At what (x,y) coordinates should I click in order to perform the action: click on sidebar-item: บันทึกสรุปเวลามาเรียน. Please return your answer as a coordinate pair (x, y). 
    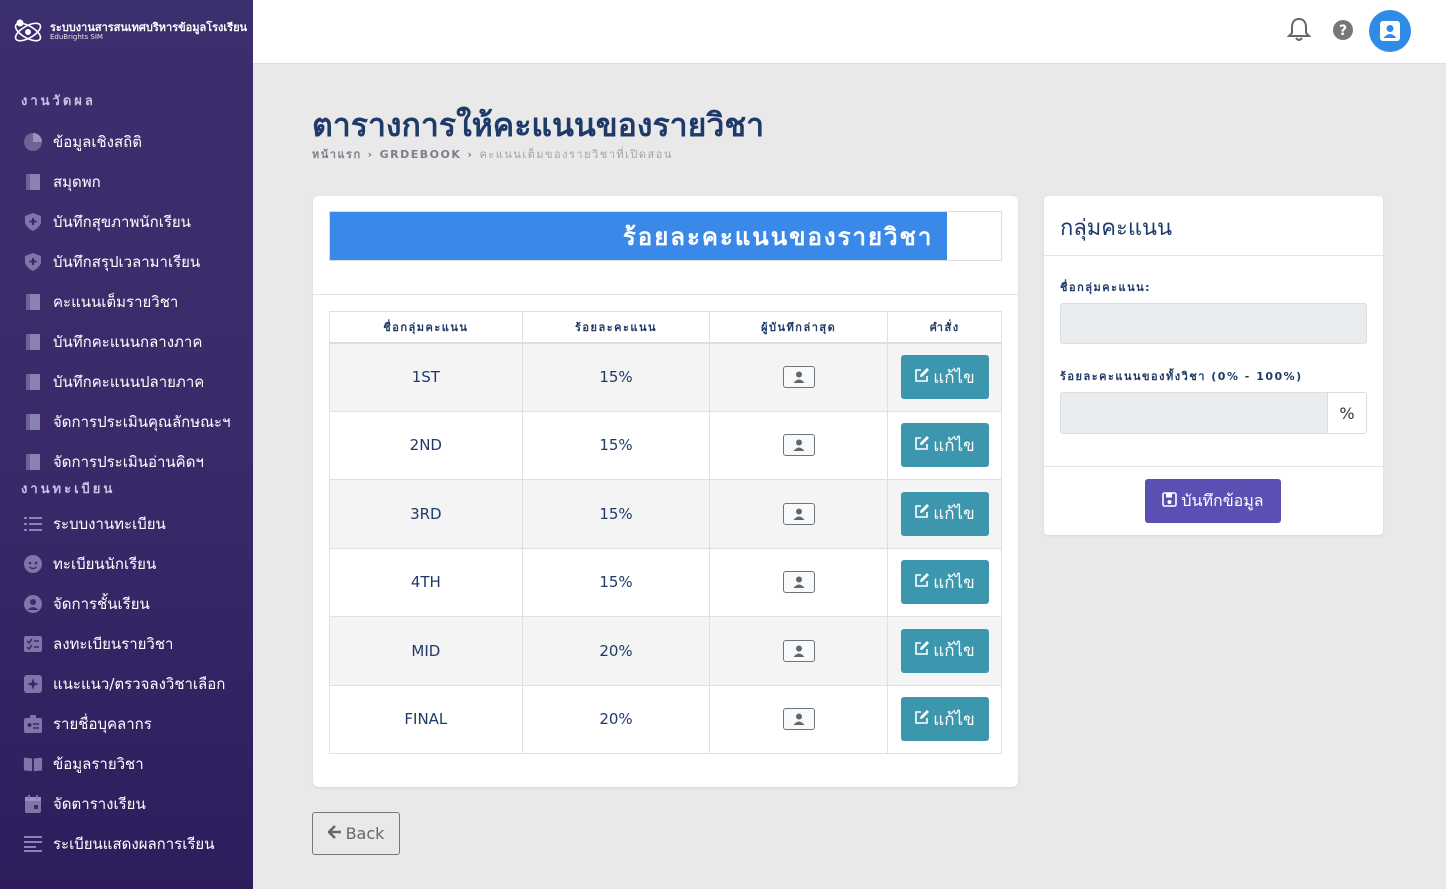
    Looking at the image, I should click on (126, 262).